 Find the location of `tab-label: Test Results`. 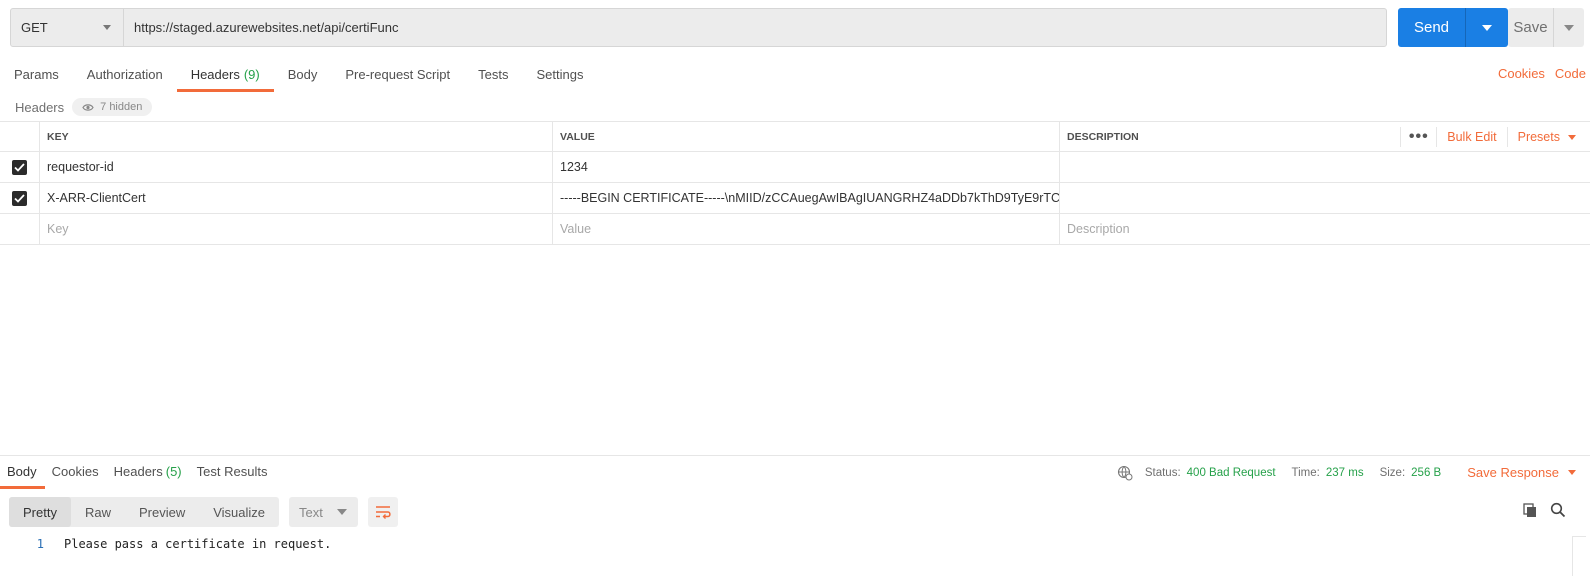

tab-label: Test Results is located at coordinates (232, 471).